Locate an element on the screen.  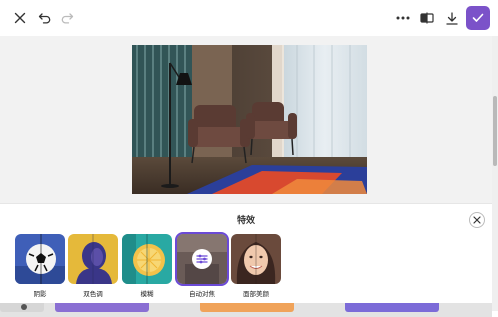
effect-shadow: 阴影 is located at coordinates (41, 266).